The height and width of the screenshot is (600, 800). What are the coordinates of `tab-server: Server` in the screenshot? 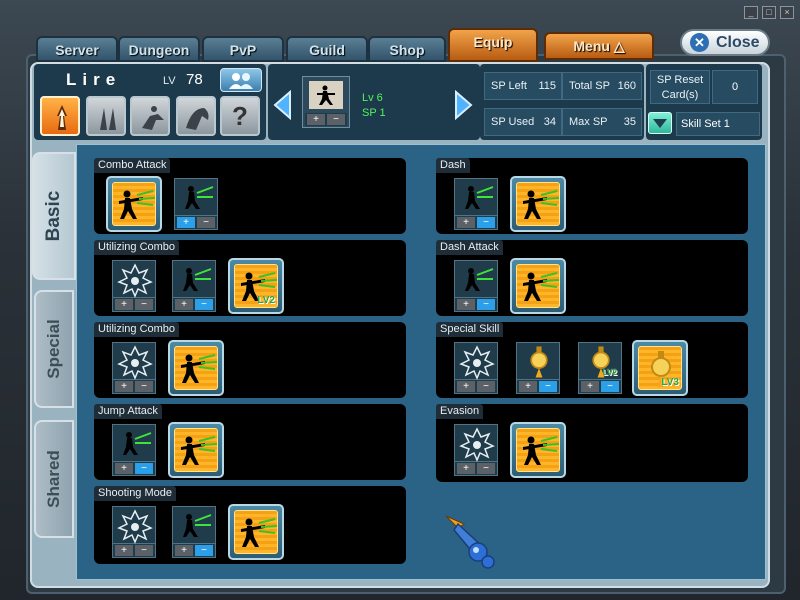 It's located at (77, 49).